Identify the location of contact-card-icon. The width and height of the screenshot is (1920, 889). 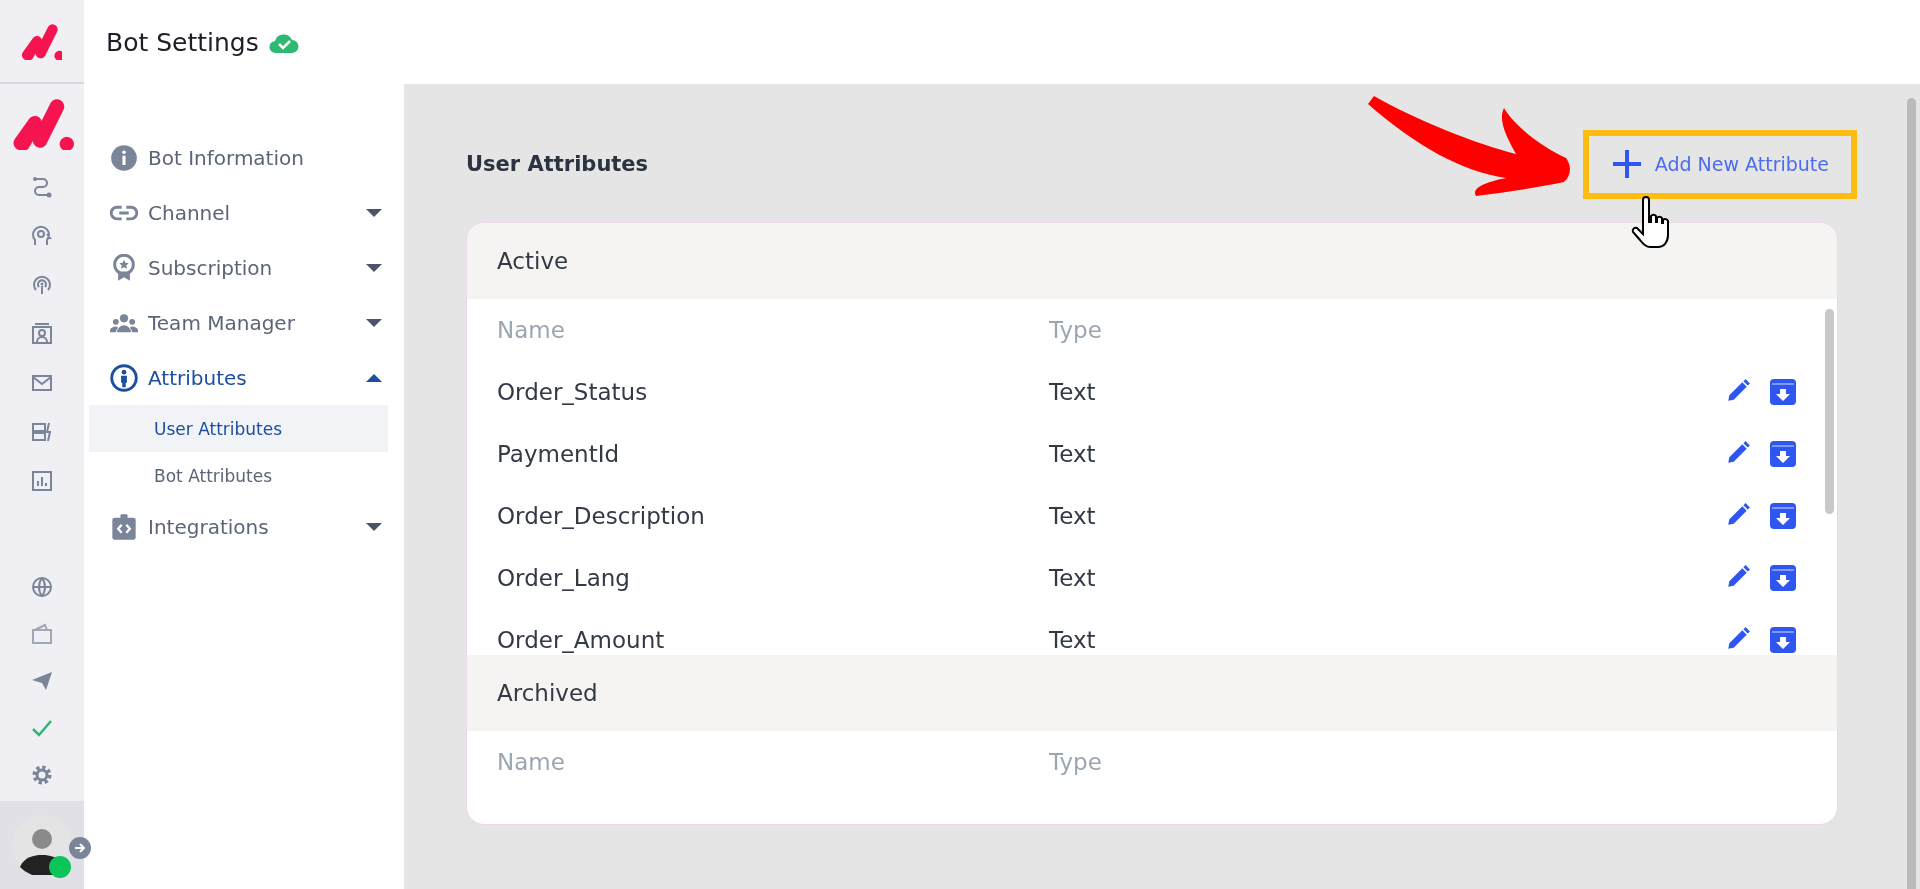
(42, 334).